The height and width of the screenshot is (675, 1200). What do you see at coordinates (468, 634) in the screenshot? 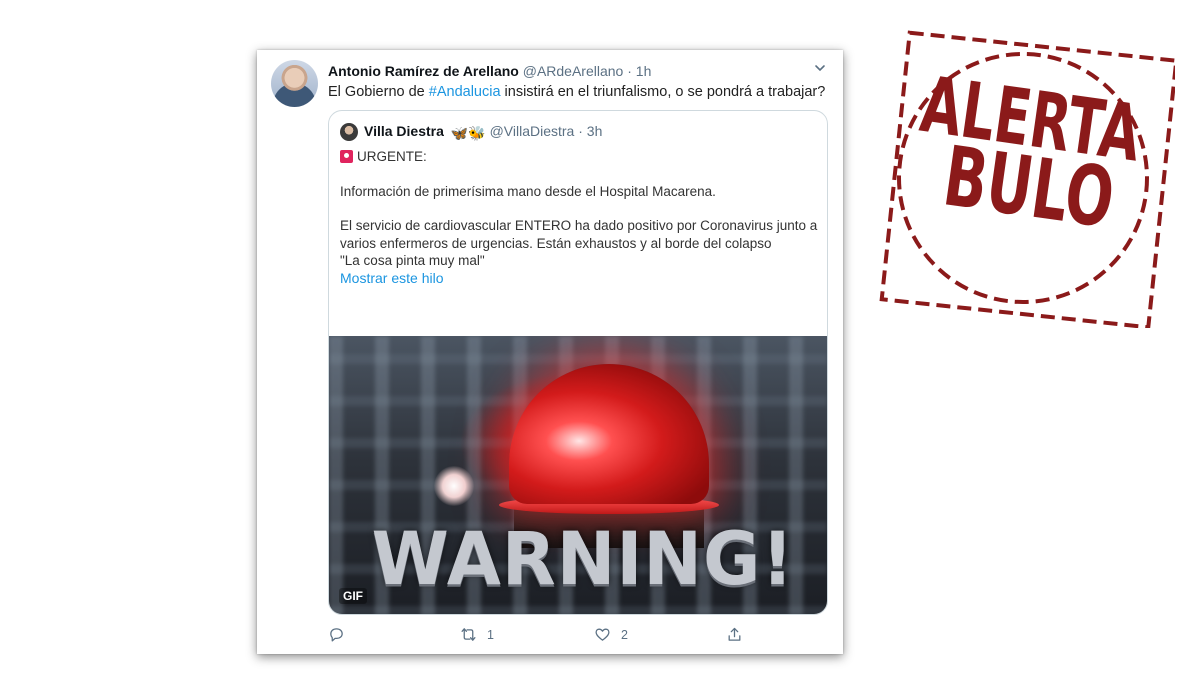
I see `retweet-icon` at bounding box center [468, 634].